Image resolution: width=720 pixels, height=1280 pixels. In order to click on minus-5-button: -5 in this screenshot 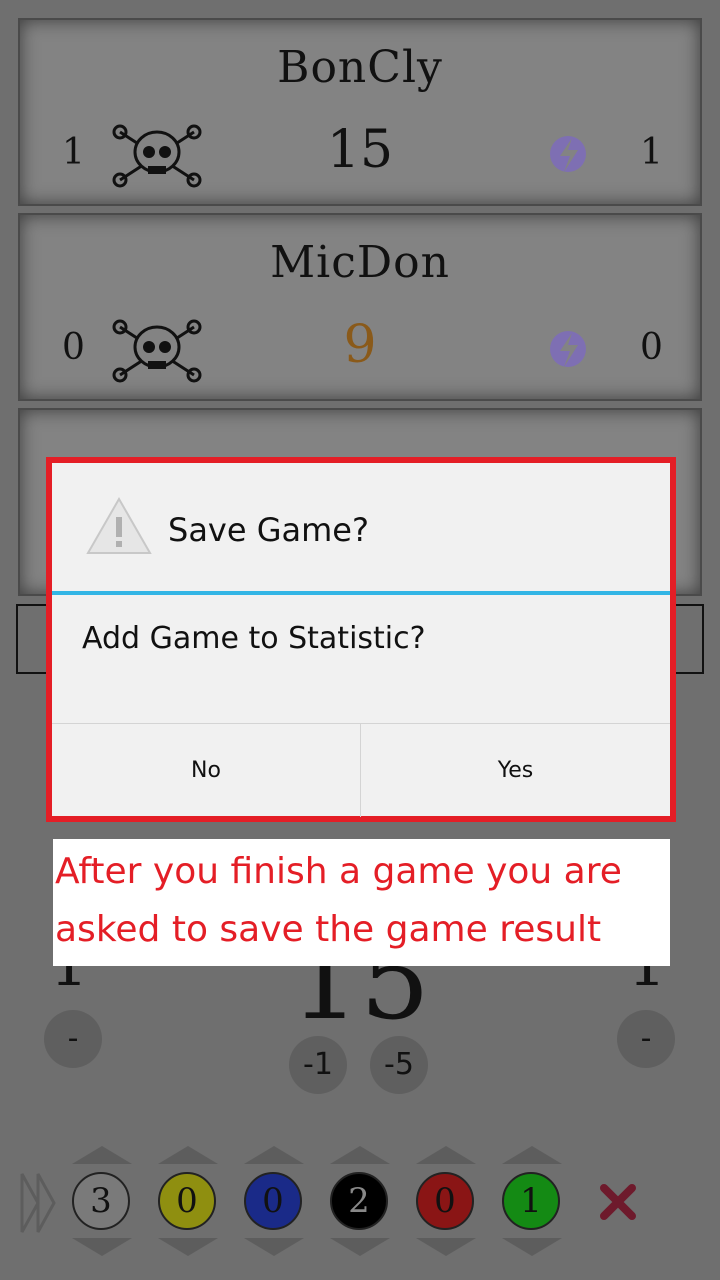, I will do `click(399, 1065)`.